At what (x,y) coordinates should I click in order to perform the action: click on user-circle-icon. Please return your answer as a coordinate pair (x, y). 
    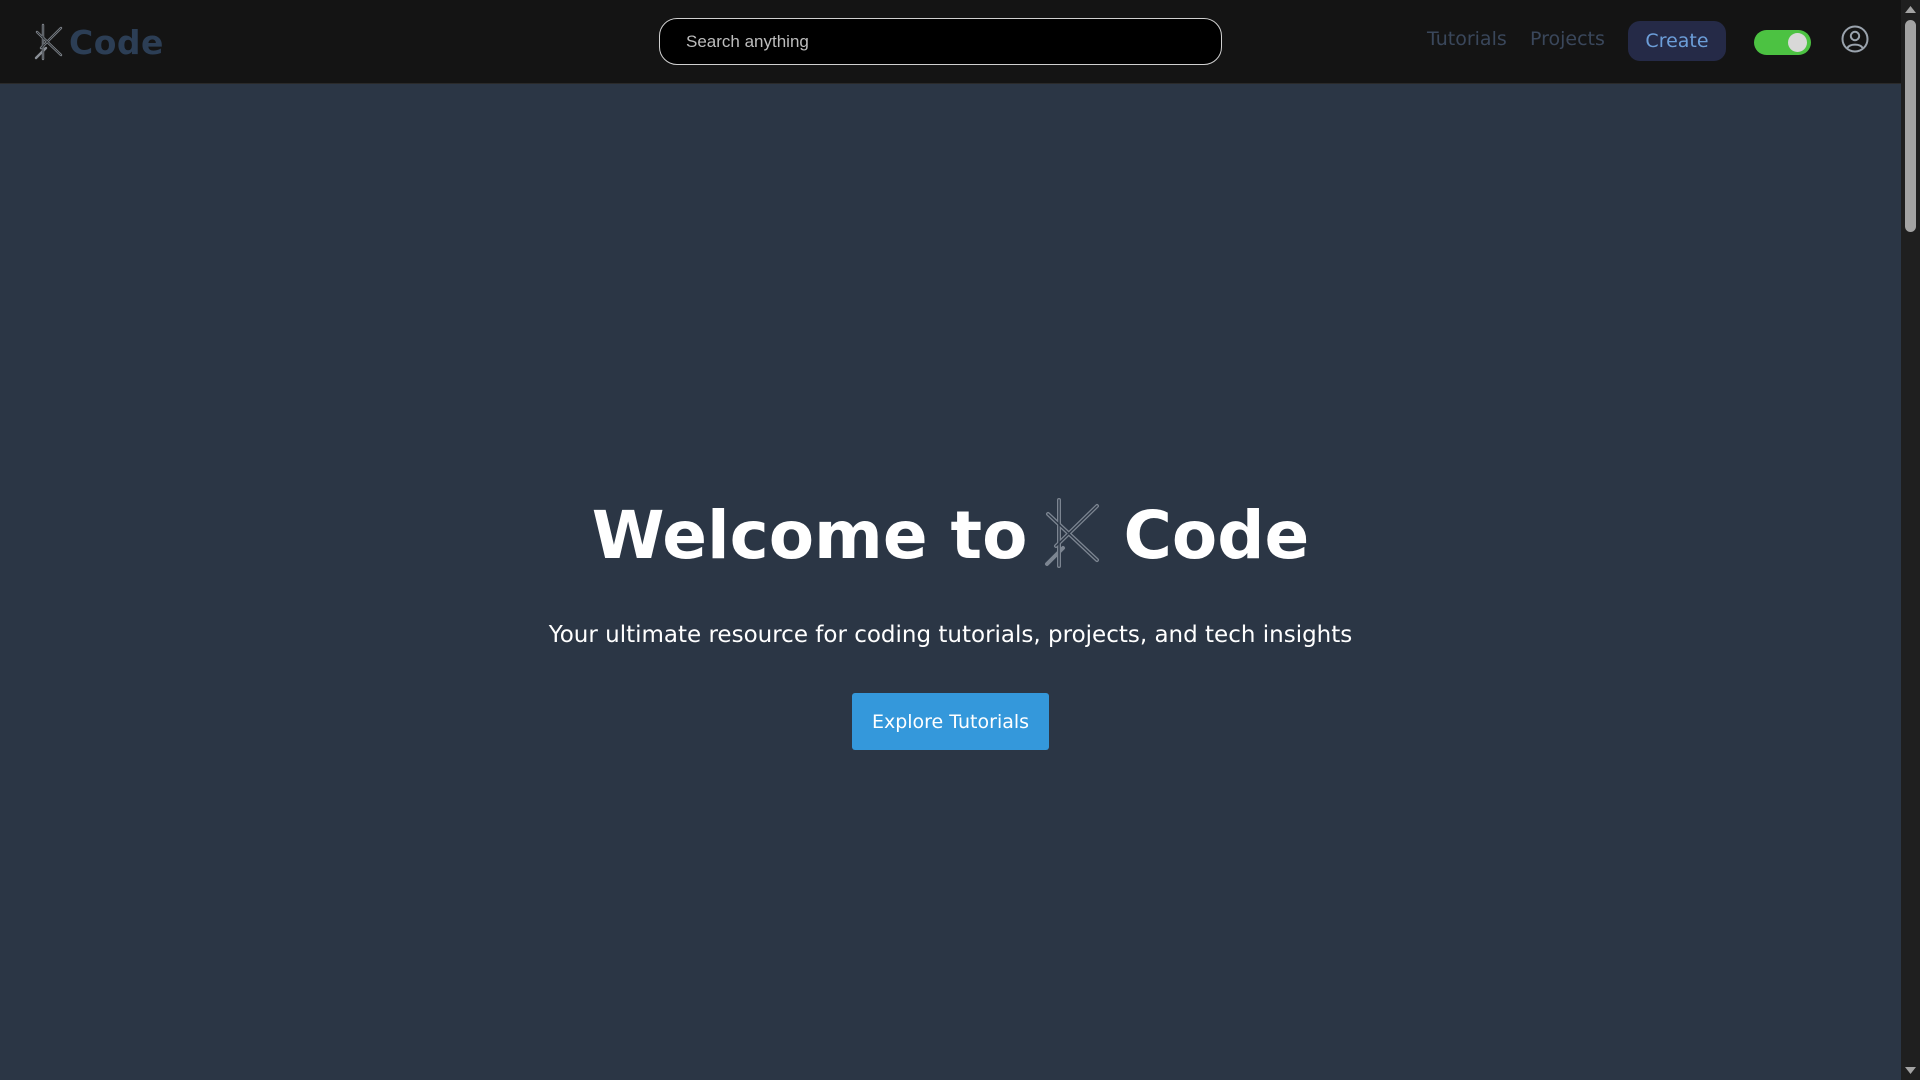
    Looking at the image, I should click on (1855, 39).